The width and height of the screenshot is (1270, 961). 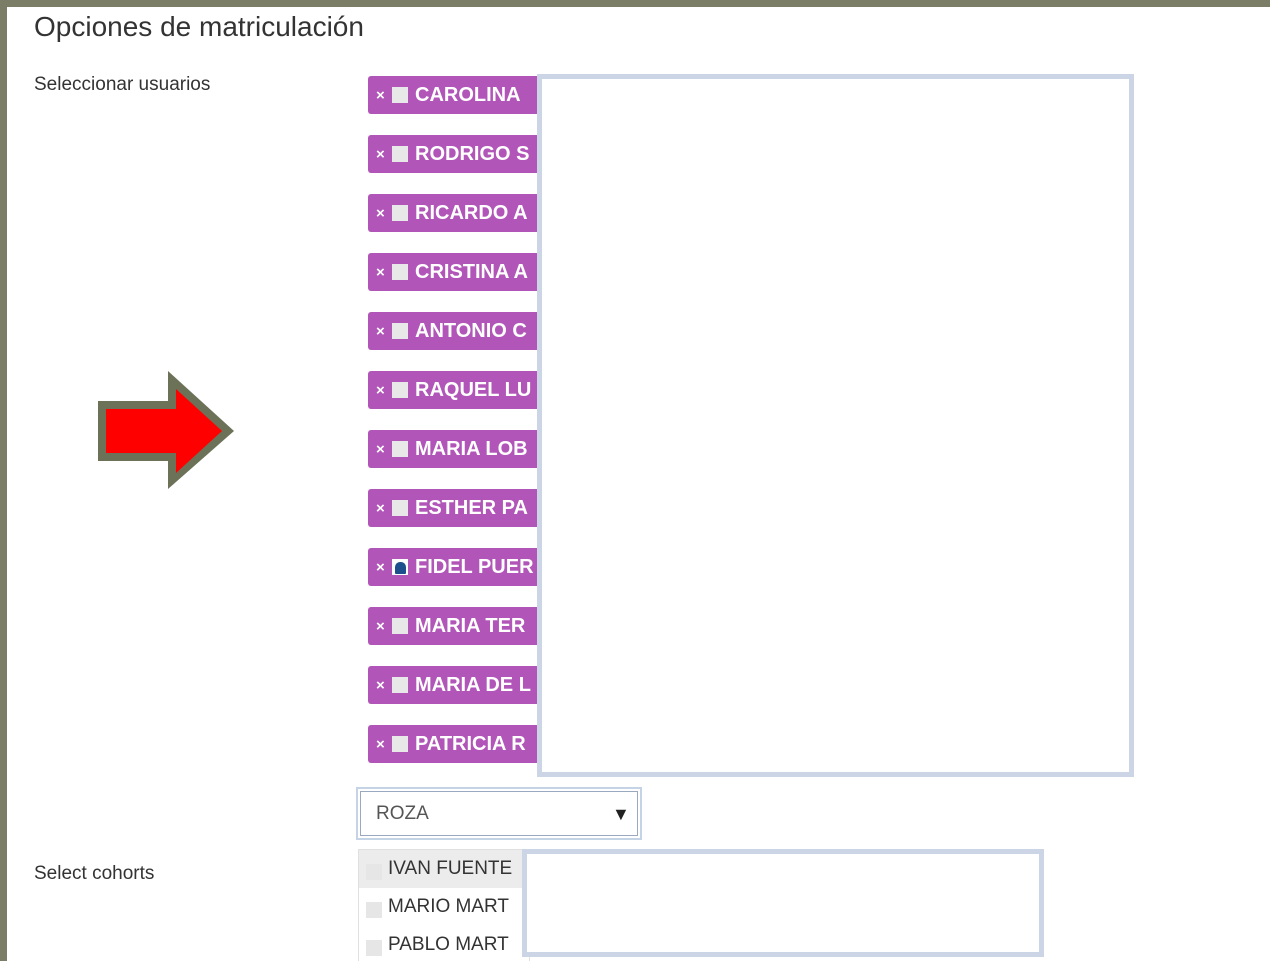 I want to click on user-search-dropdown: ROZA ▼, so click(x=499, y=813).